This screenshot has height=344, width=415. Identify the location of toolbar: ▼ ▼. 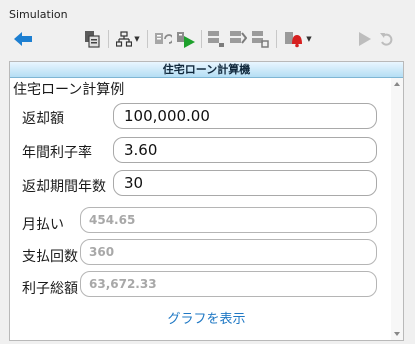
(207, 39).